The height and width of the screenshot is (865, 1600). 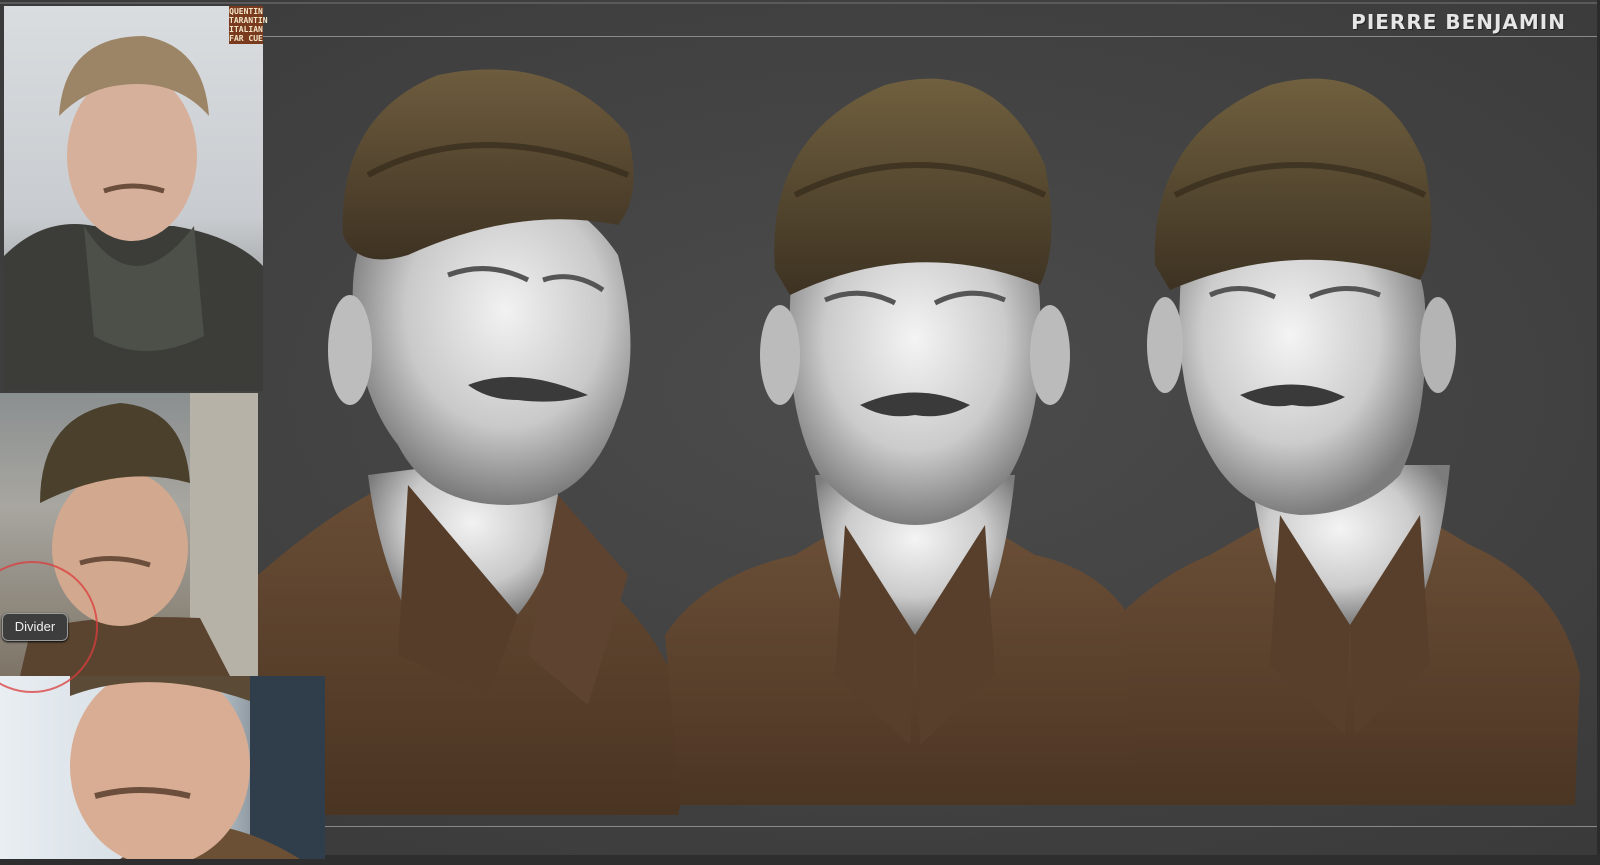 What do you see at coordinates (1458, 22) in the screenshot?
I see `artist-name: PIERRE BENJAMIN` at bounding box center [1458, 22].